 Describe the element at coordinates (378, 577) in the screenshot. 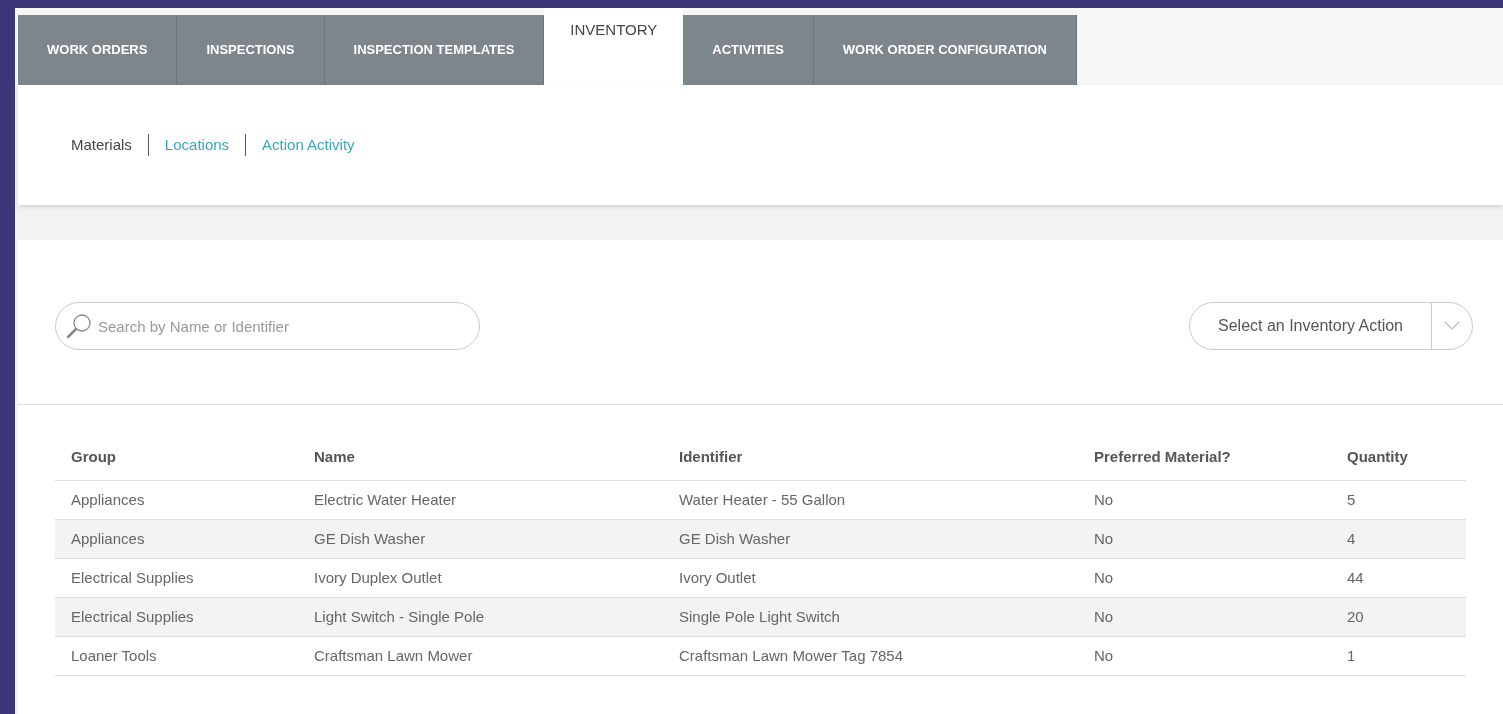

I see `table-cell-text: Ivory Duplex Outlet` at that location.